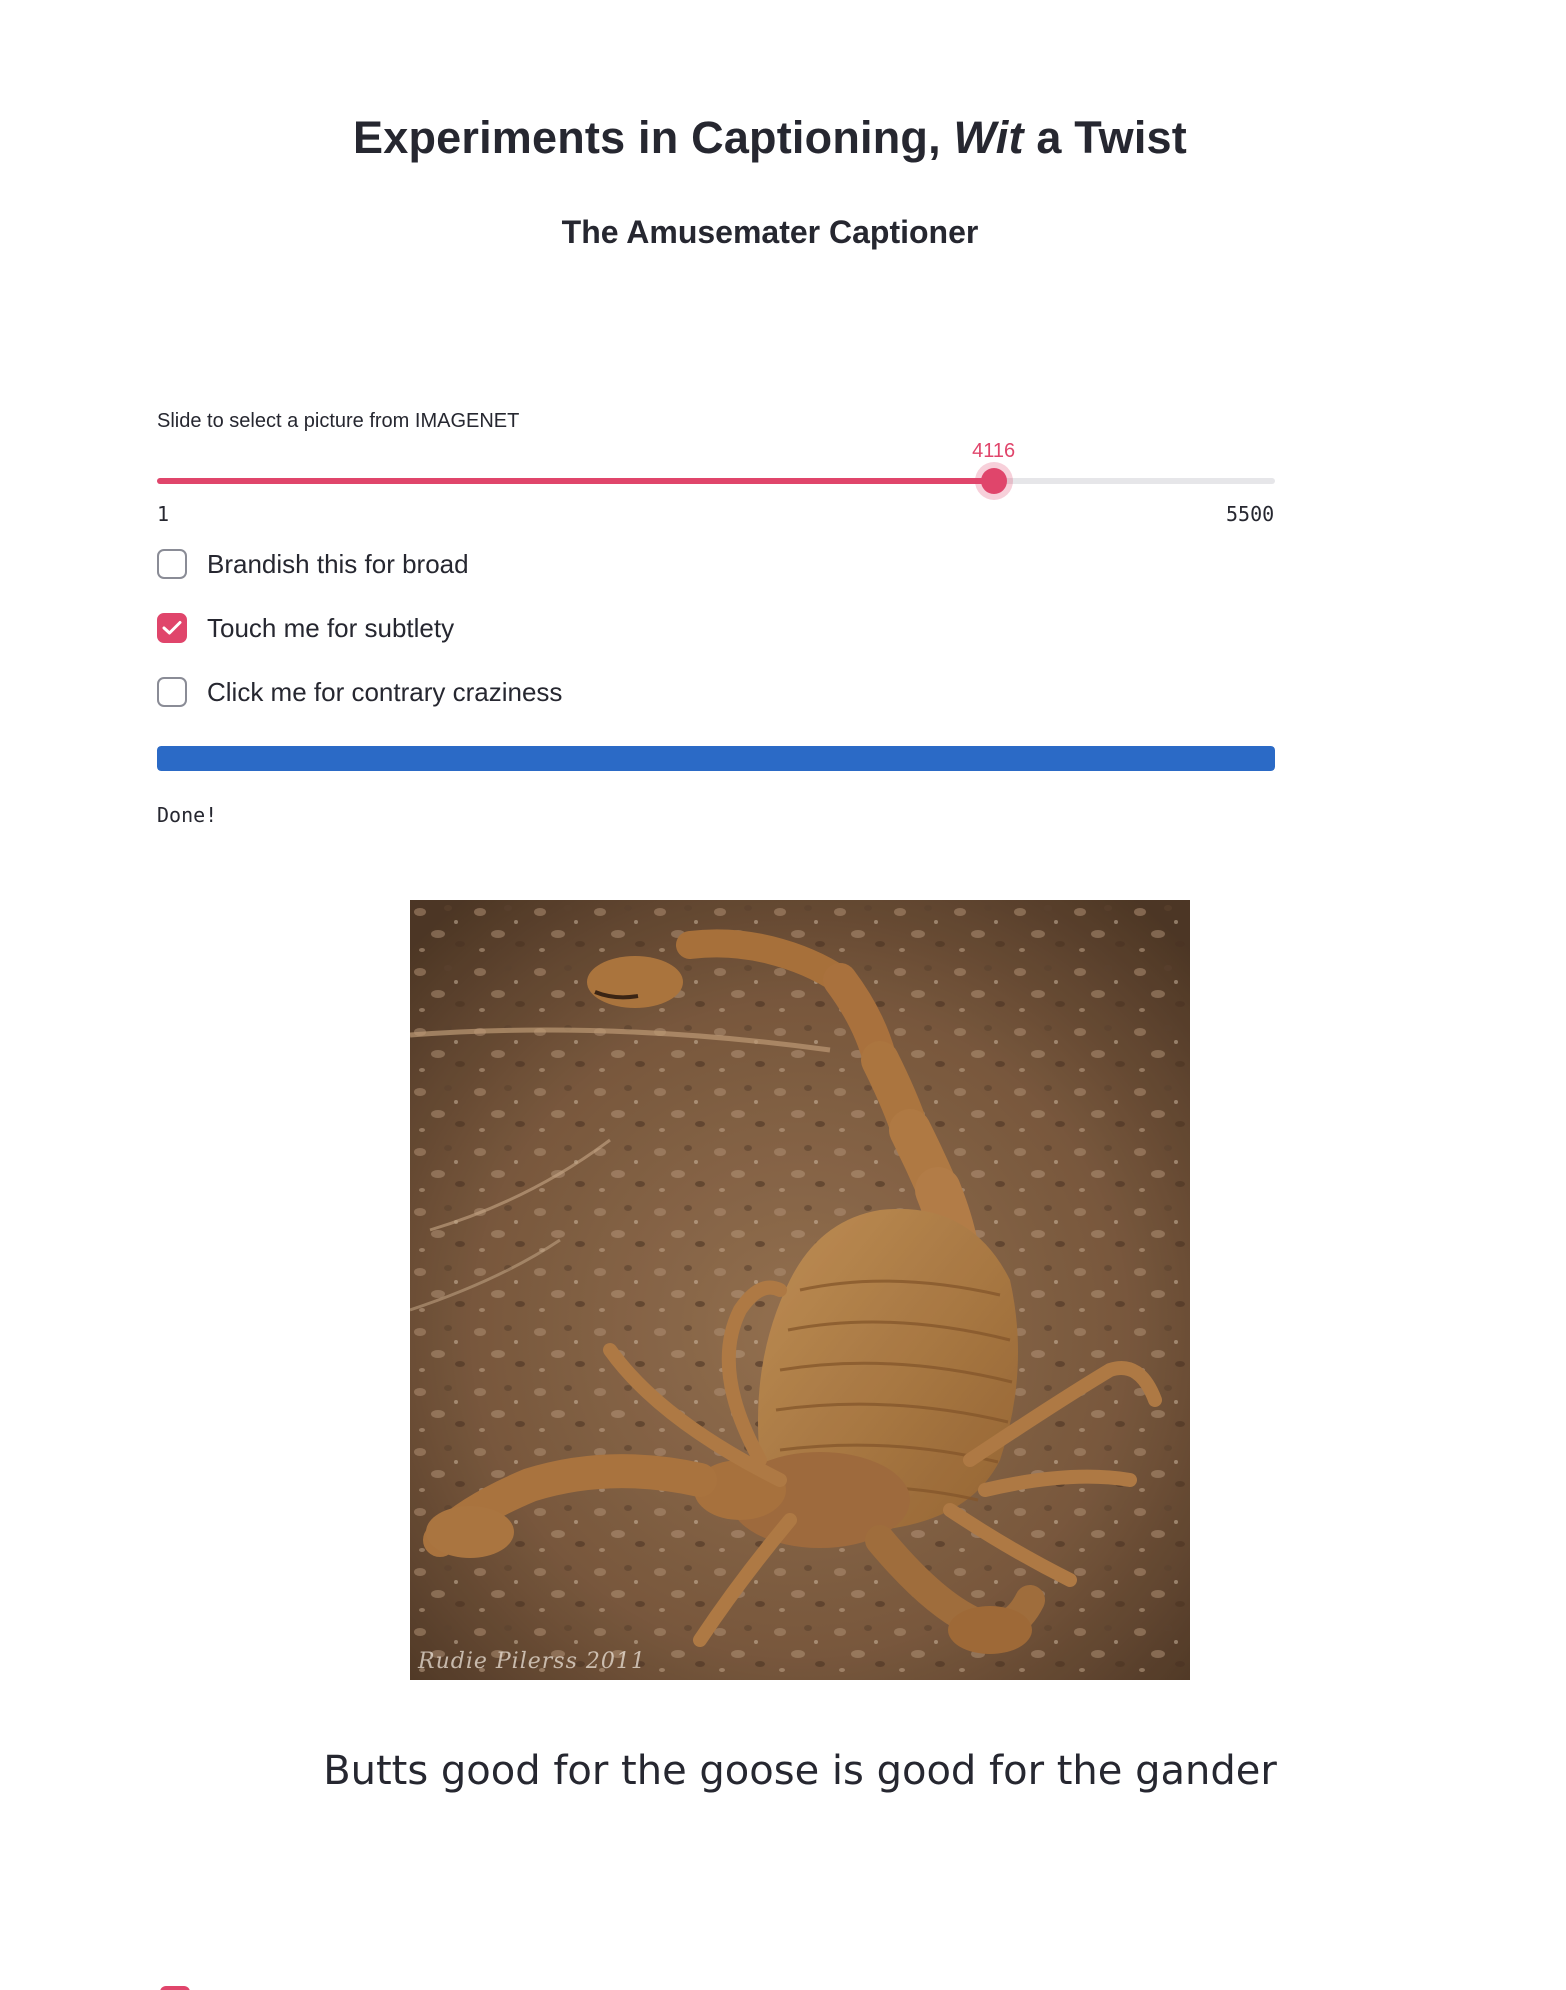 This screenshot has width=1566, height=1990. What do you see at coordinates (338, 563) in the screenshot?
I see `checkbox-broad-label: Brandish this for broad` at bounding box center [338, 563].